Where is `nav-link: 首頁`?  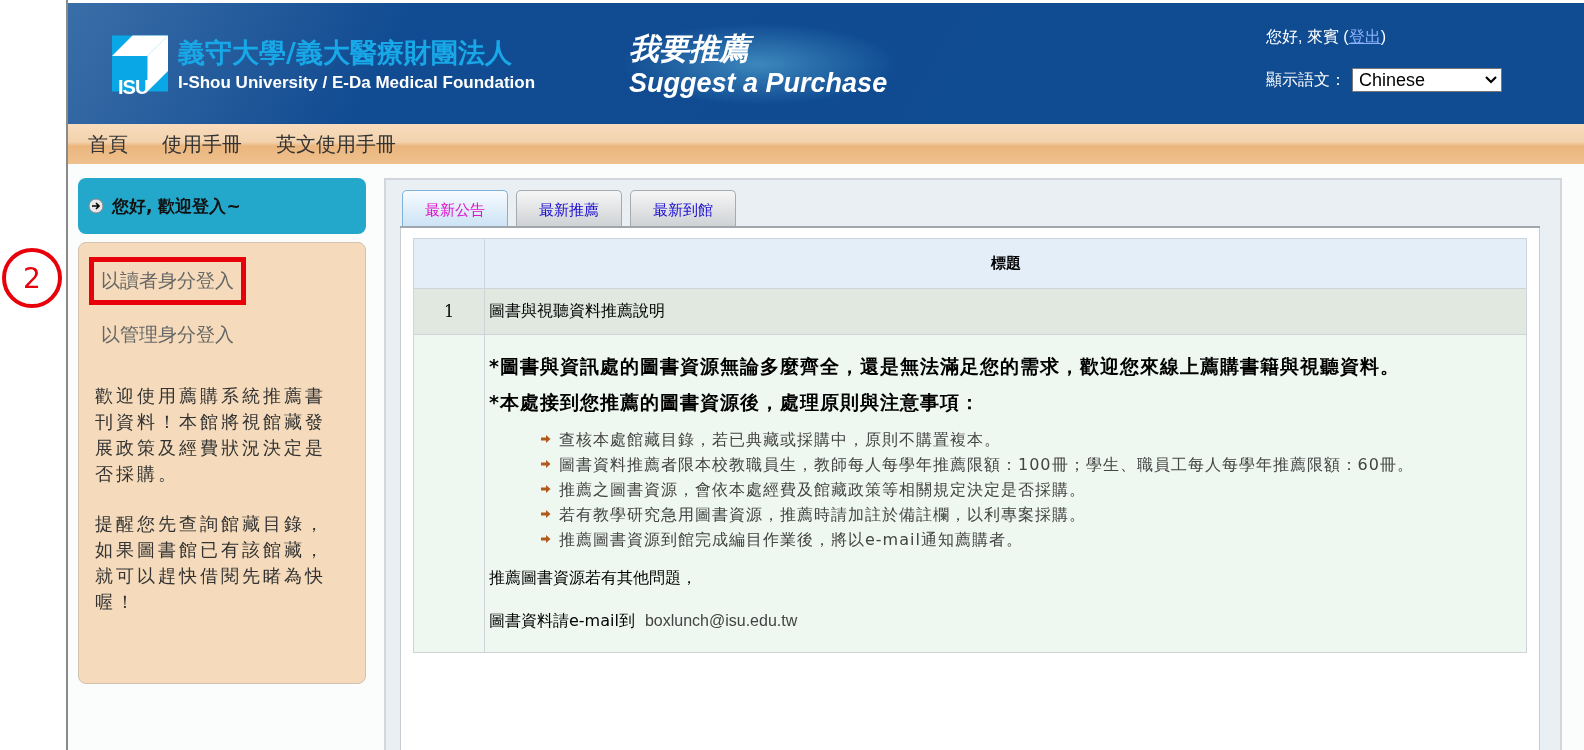
nav-link: 首頁 is located at coordinates (108, 144).